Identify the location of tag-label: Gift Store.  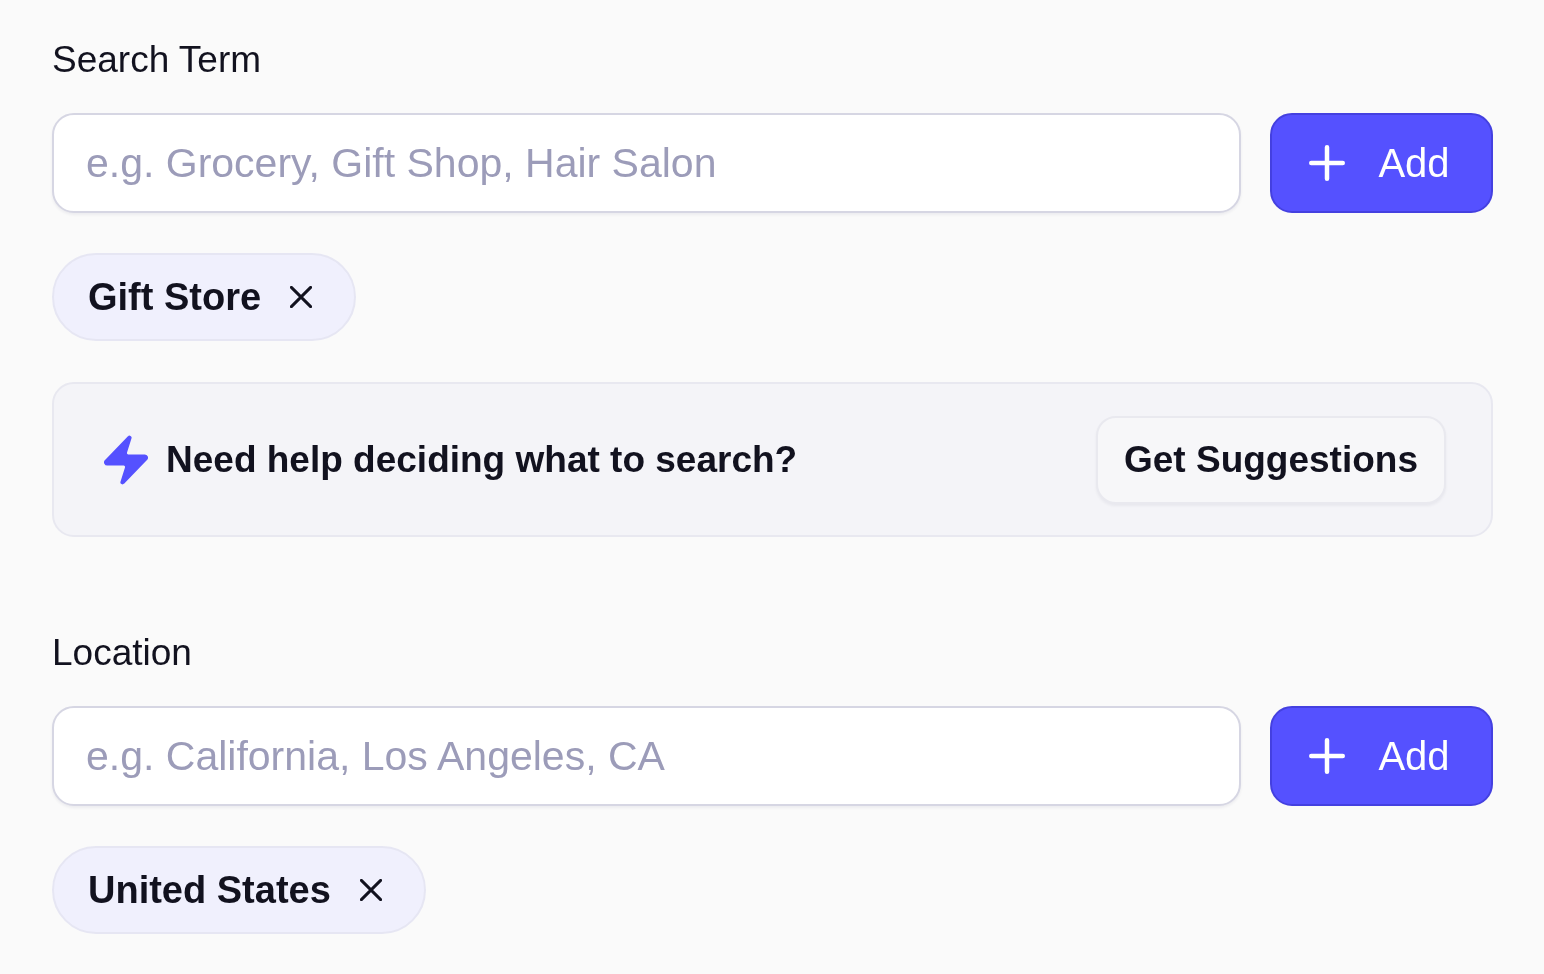
(175, 297).